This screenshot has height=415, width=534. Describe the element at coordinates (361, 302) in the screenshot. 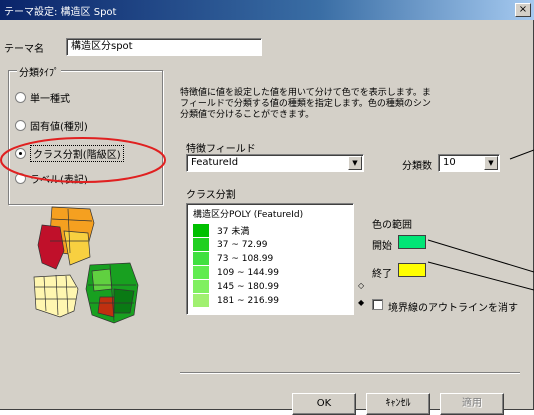

I see `down-arrow-icon: ◆` at that location.